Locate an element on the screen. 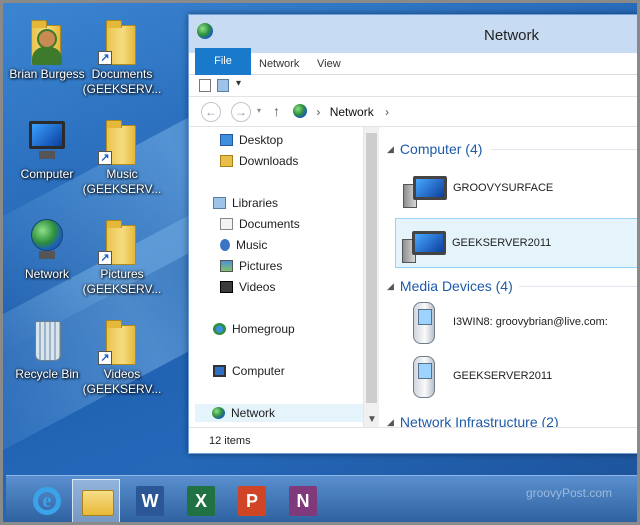  desktop-icon is located at coordinates (226, 140).